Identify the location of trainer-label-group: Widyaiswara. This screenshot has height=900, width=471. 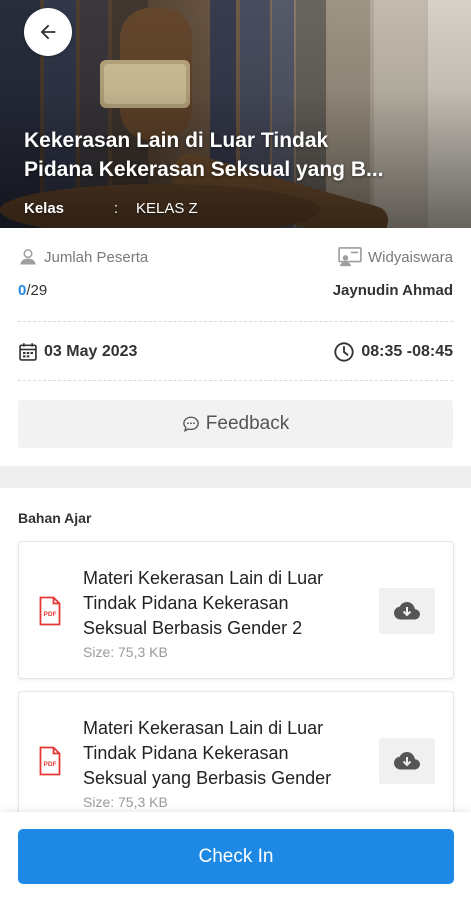
(395, 257).